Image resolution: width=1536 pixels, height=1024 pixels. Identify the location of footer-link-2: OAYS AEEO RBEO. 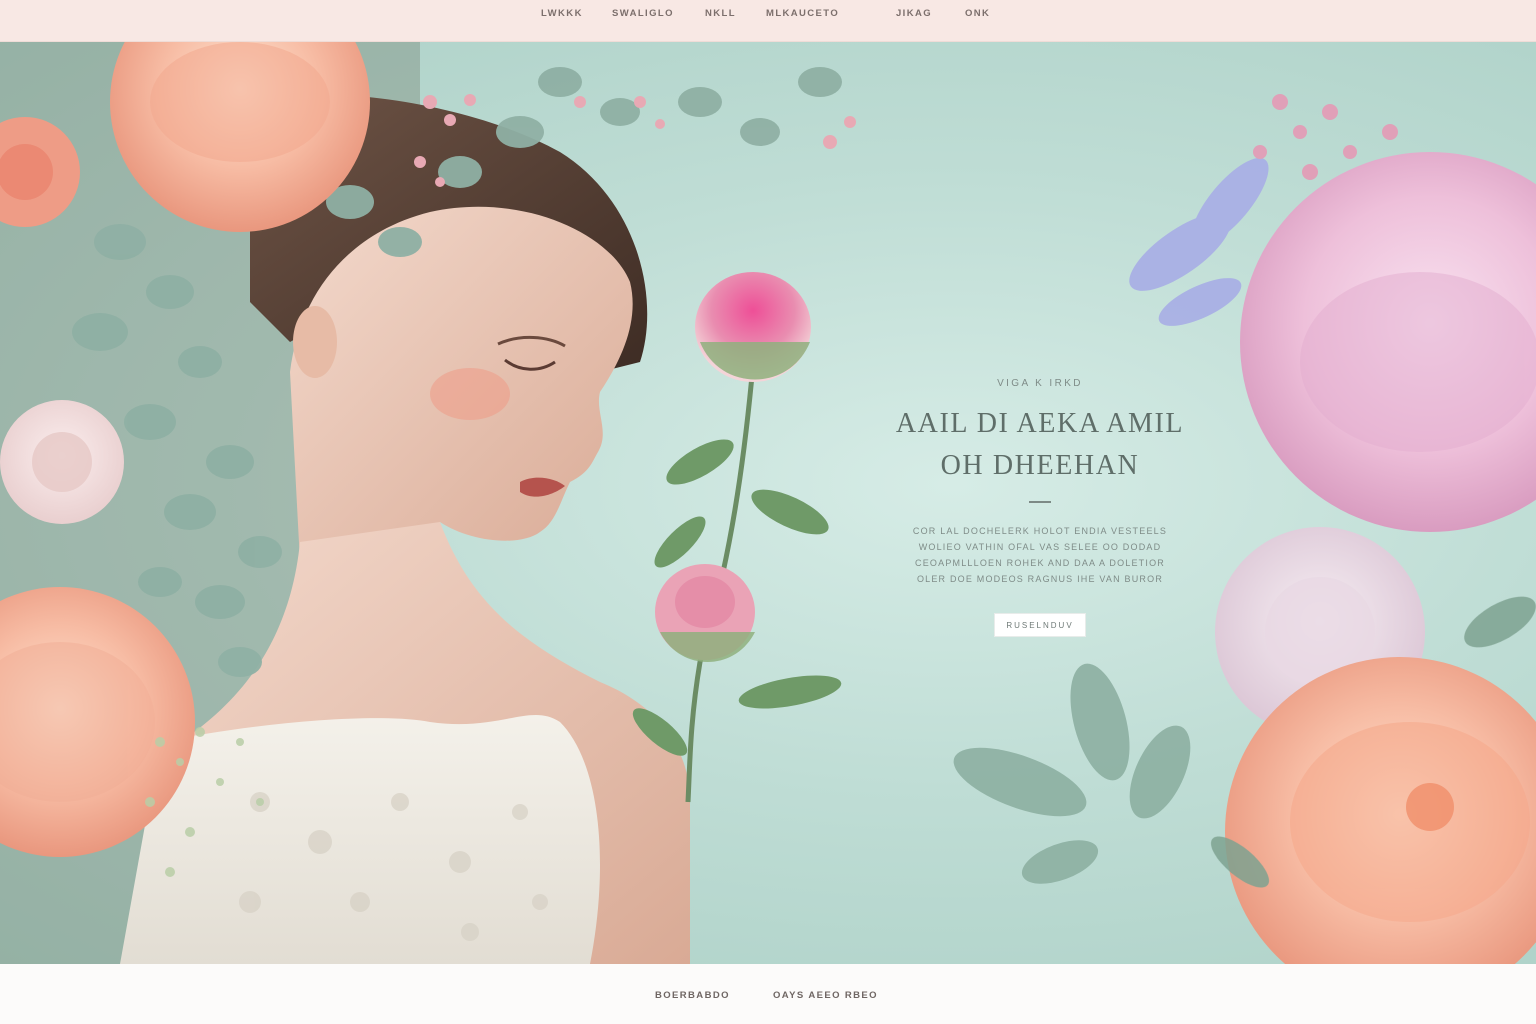
(825, 995).